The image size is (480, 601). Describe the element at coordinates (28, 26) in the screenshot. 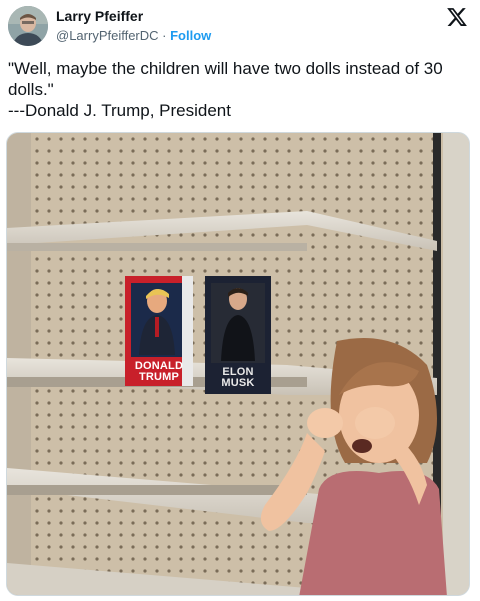

I see `author-avatar` at that location.